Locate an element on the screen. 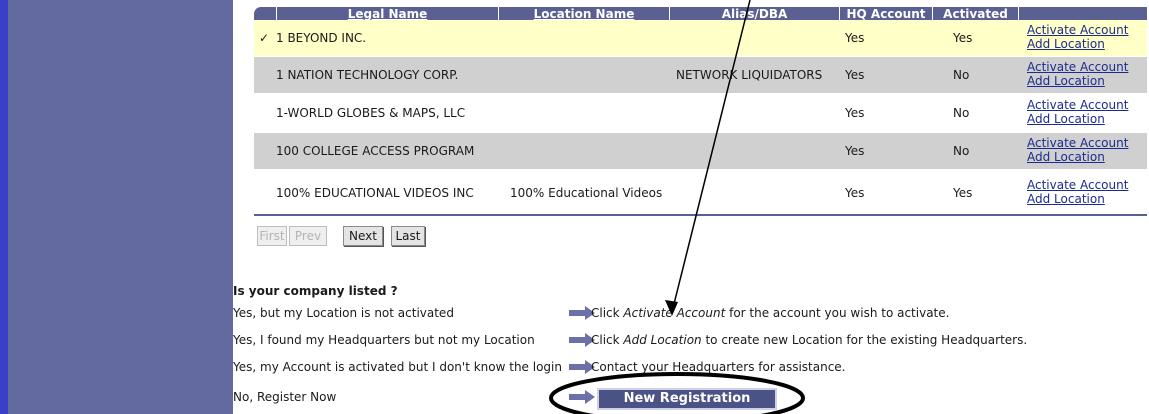 This screenshot has height=414, width=1149. location-name-cell: 100% Educational Videos is located at coordinates (586, 193).